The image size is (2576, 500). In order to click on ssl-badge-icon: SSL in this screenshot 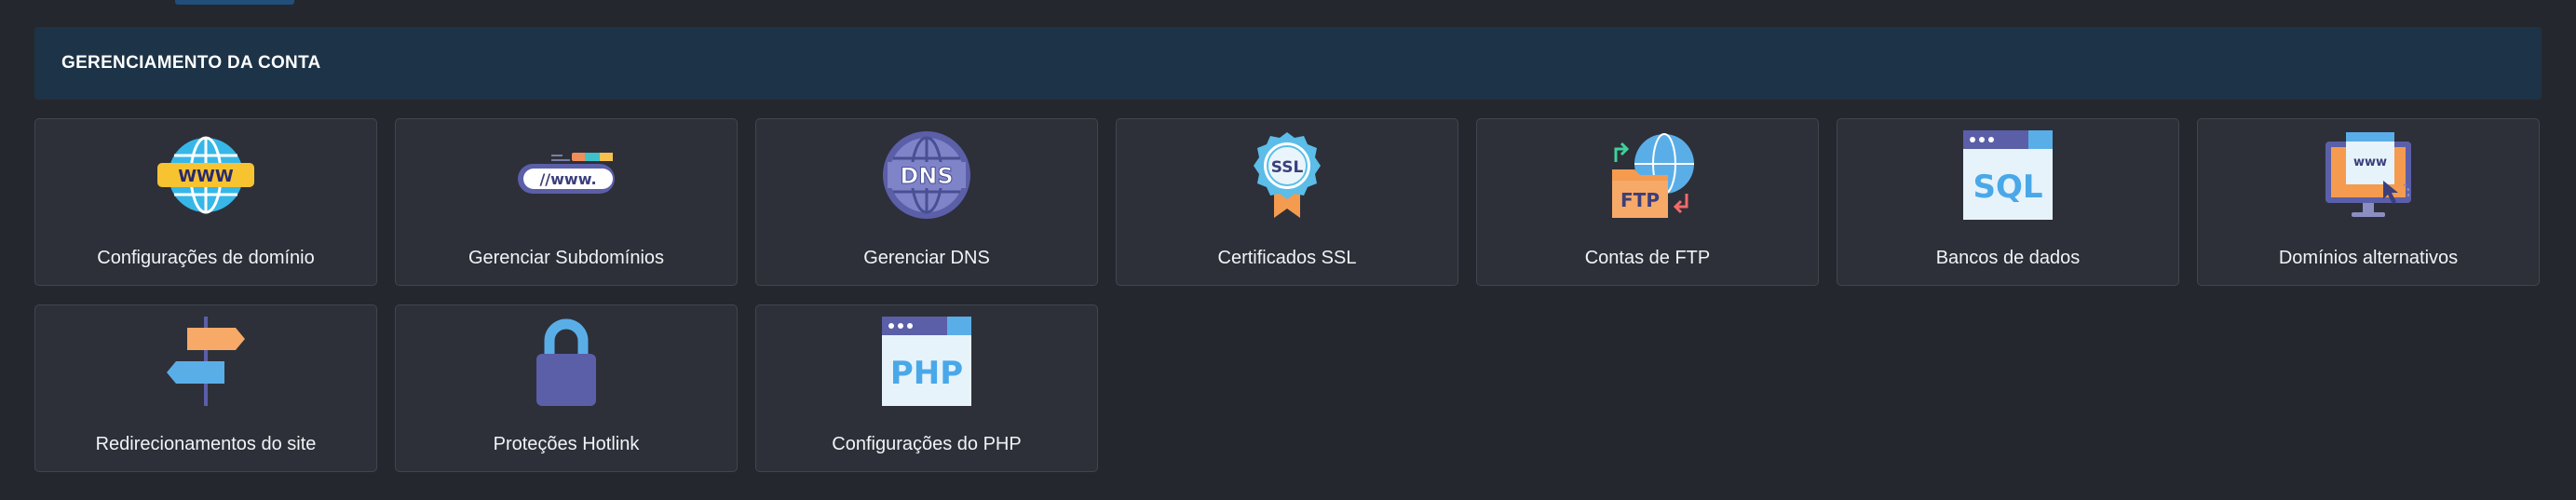, I will do `click(1287, 175)`.